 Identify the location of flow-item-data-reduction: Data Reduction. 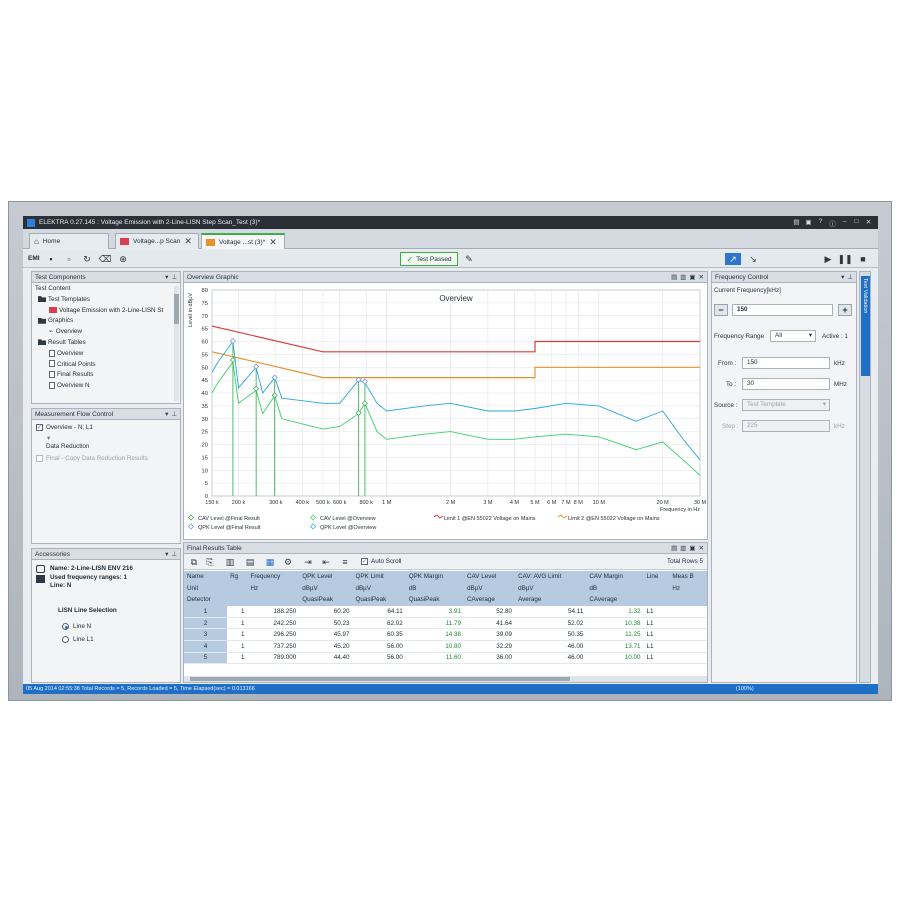
(108, 449).